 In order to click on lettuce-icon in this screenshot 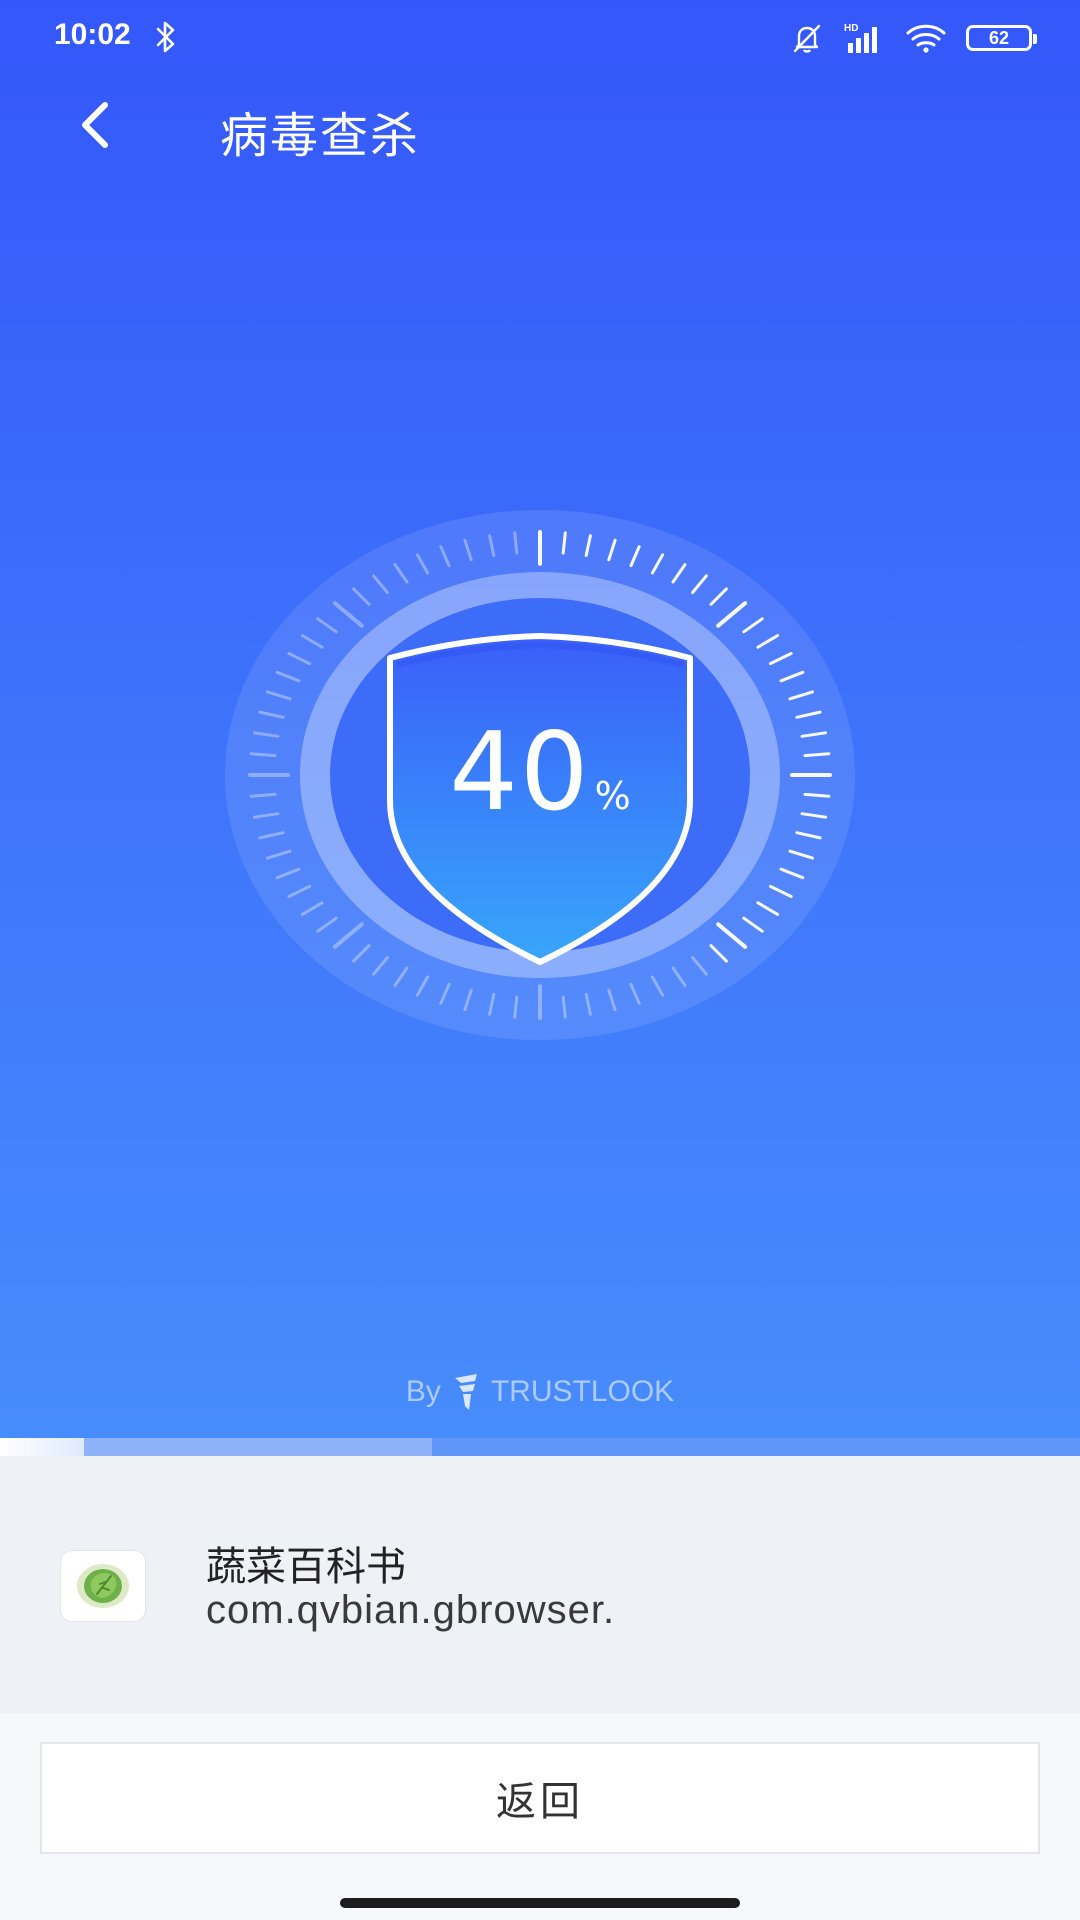, I will do `click(103, 1586)`.